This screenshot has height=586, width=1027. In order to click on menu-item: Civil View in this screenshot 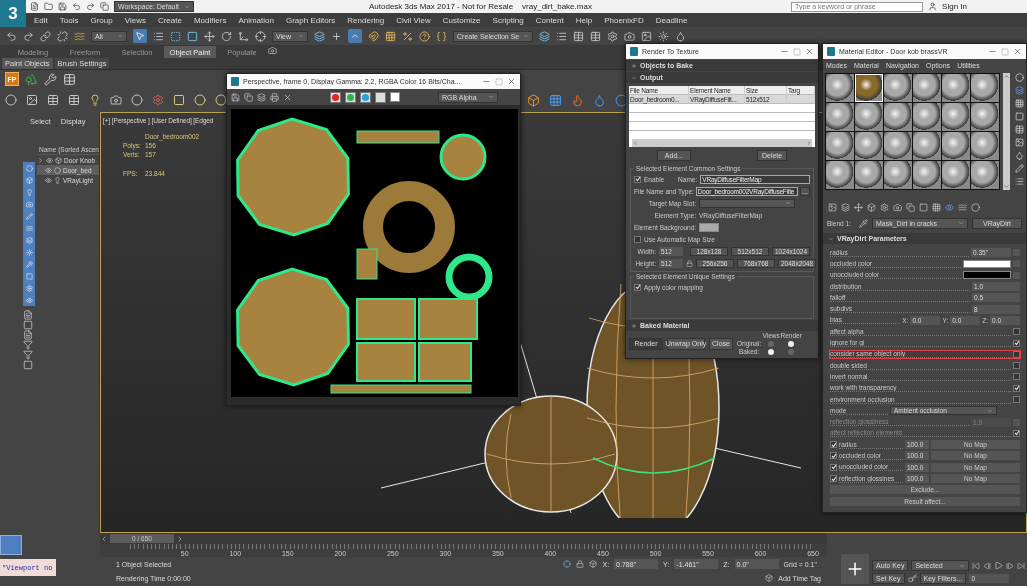, I will do `click(413, 20)`.